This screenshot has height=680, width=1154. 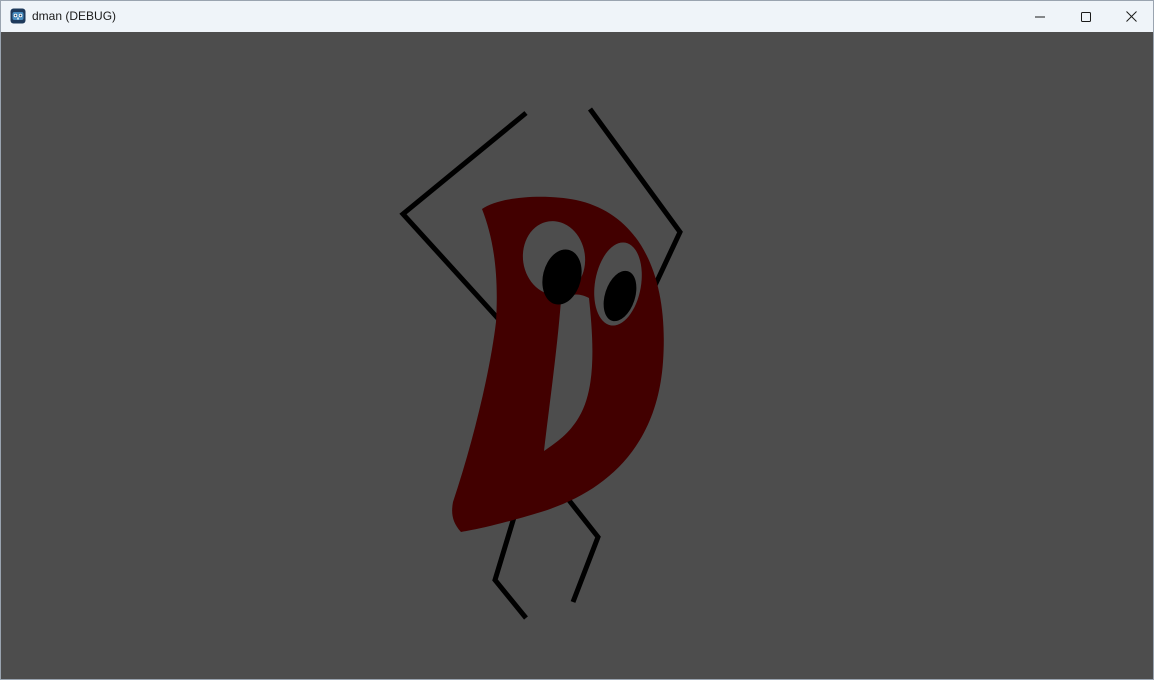 I want to click on title-bar: dman (DEBUG), so click(x=577, y=16).